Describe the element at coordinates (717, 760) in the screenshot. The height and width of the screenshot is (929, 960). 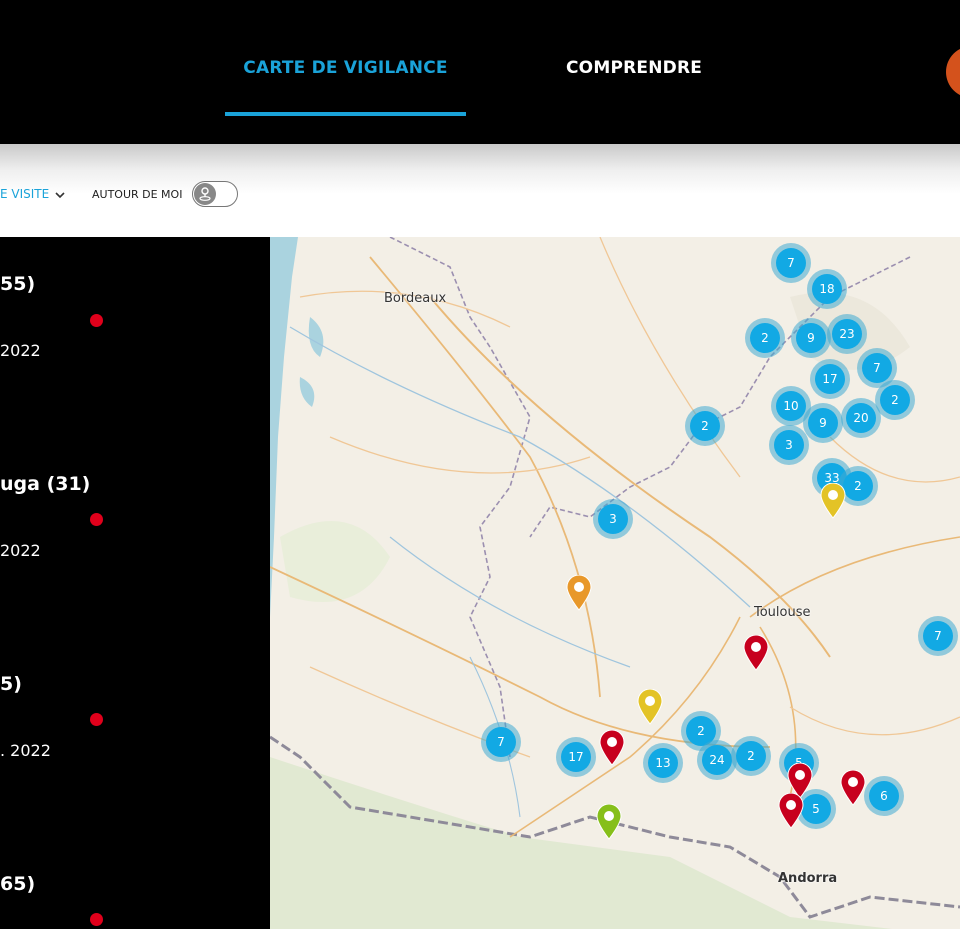
I see `cluster-count: 24` at that location.